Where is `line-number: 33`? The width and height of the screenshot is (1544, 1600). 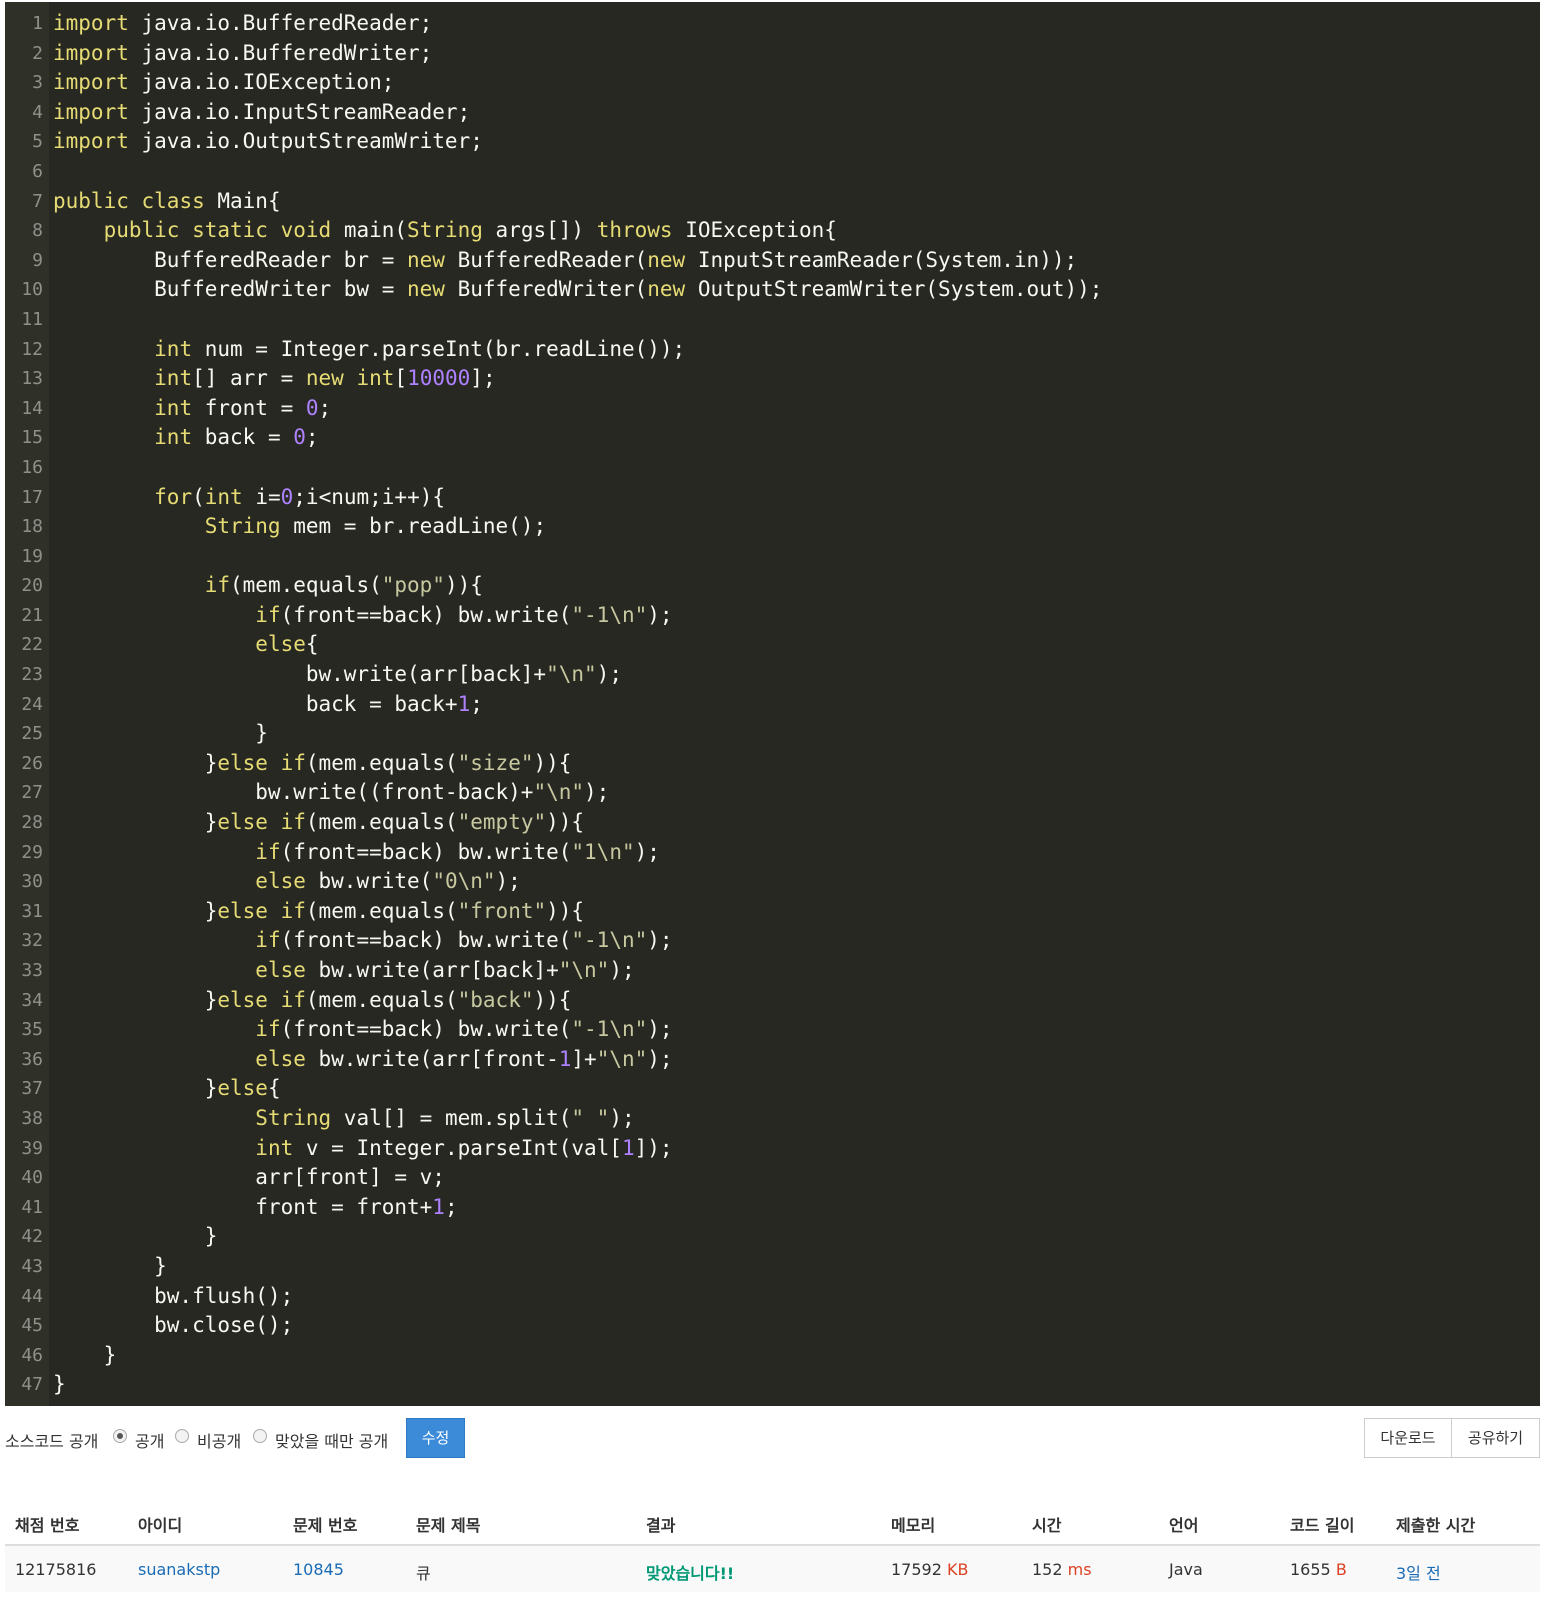 line-number: 33 is located at coordinates (32, 970).